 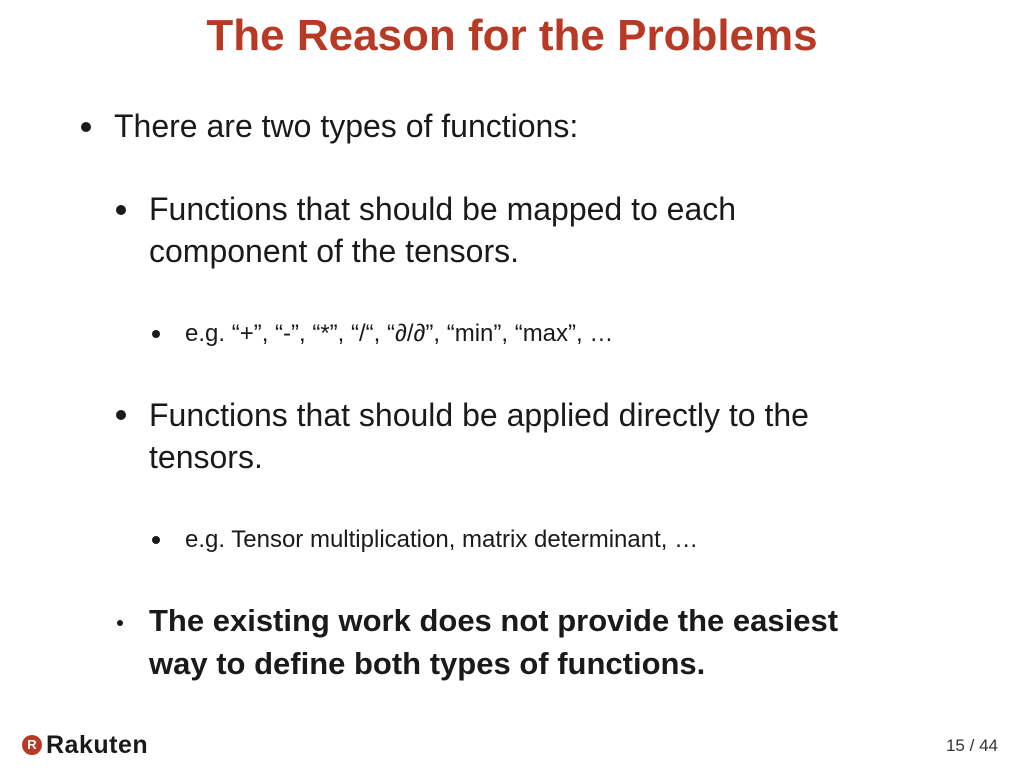 I want to click on bullet-applied-line2: tensors., so click(x=206, y=457).